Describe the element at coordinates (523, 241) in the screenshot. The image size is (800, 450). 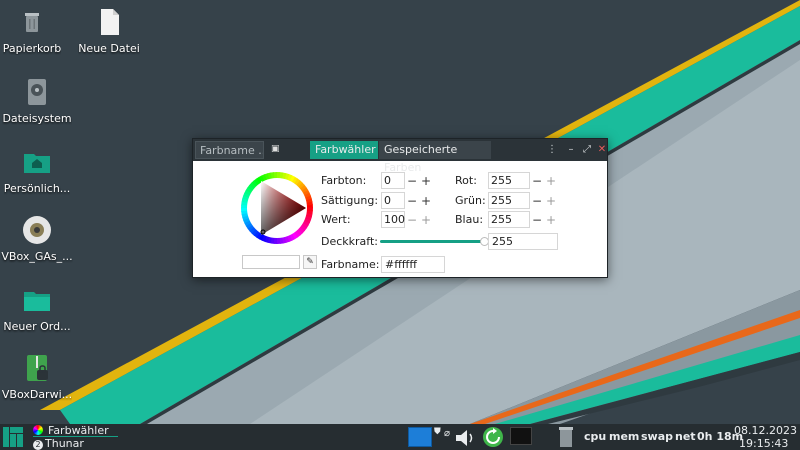
I see `opacity-value-display: 255` at that location.